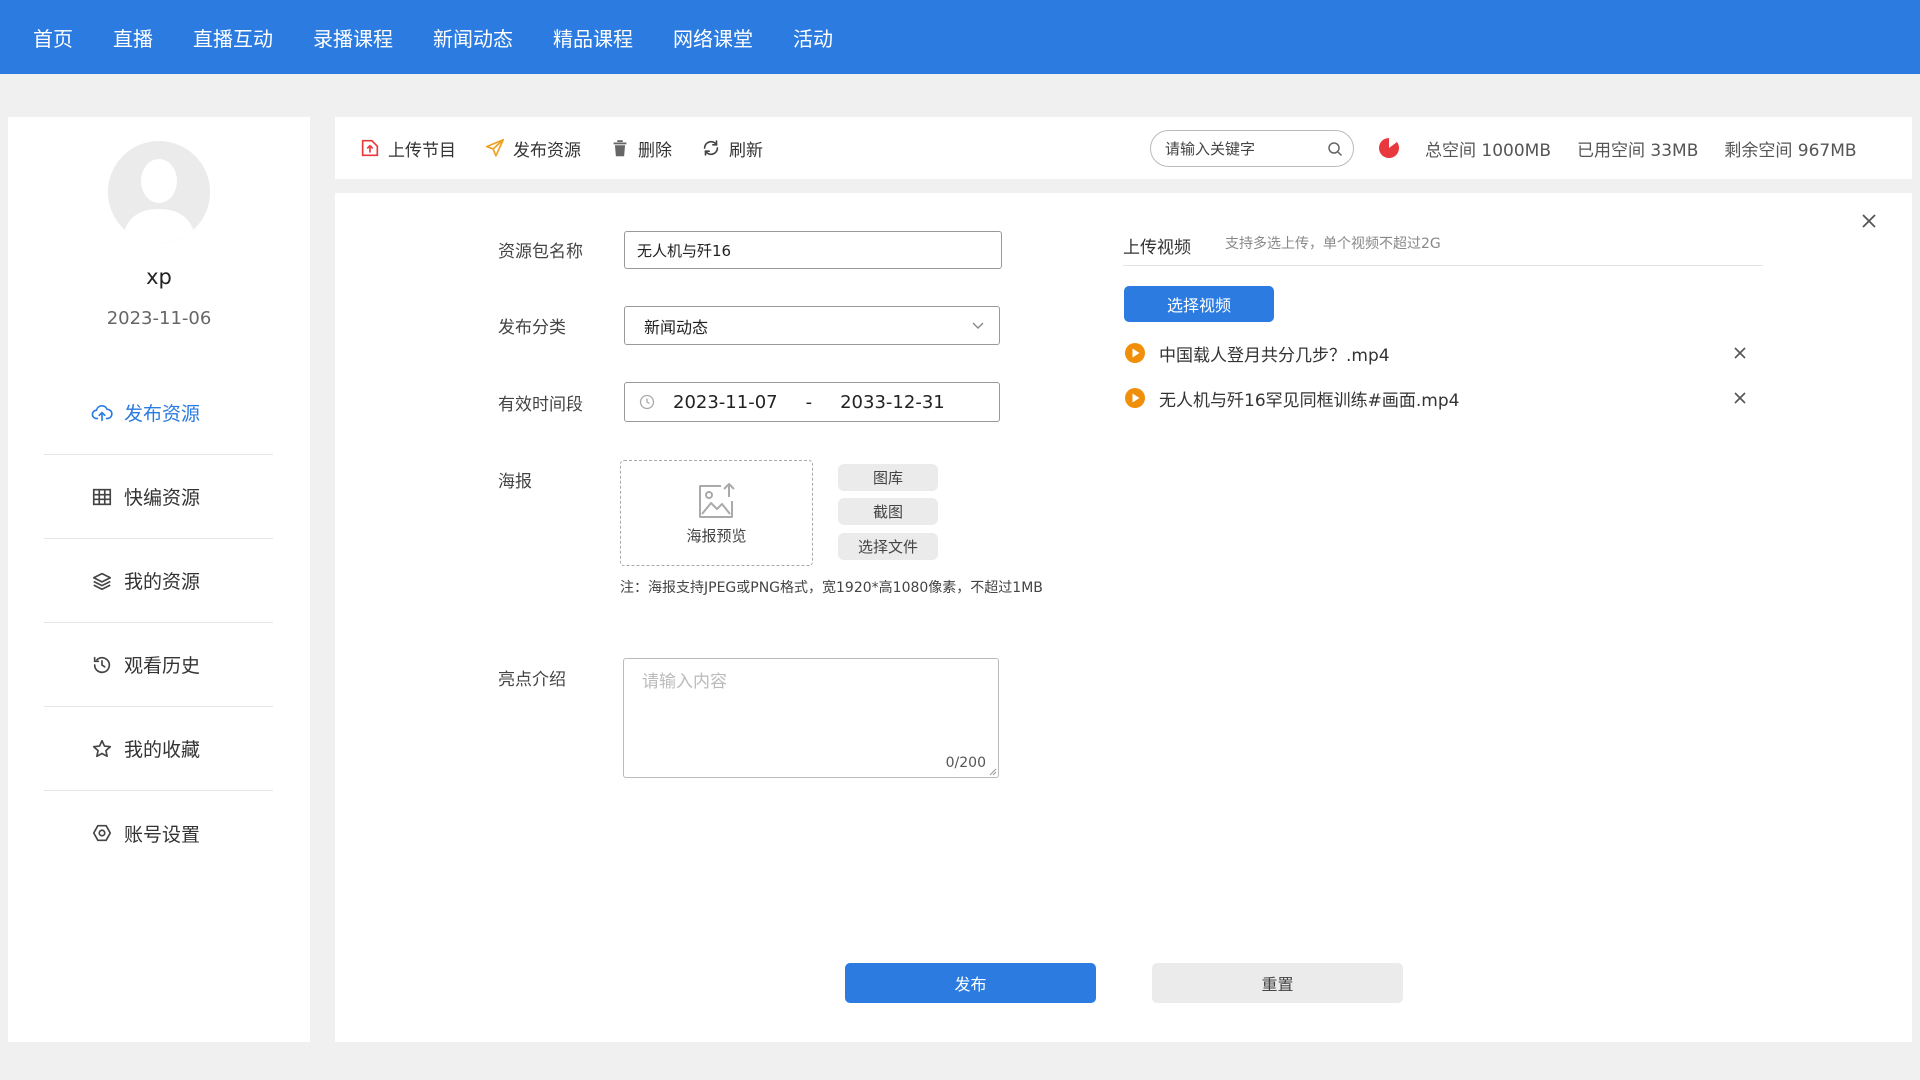 The image size is (1920, 1080). Describe the element at coordinates (640, 148) in the screenshot. I see `delete-button: 删除` at that location.